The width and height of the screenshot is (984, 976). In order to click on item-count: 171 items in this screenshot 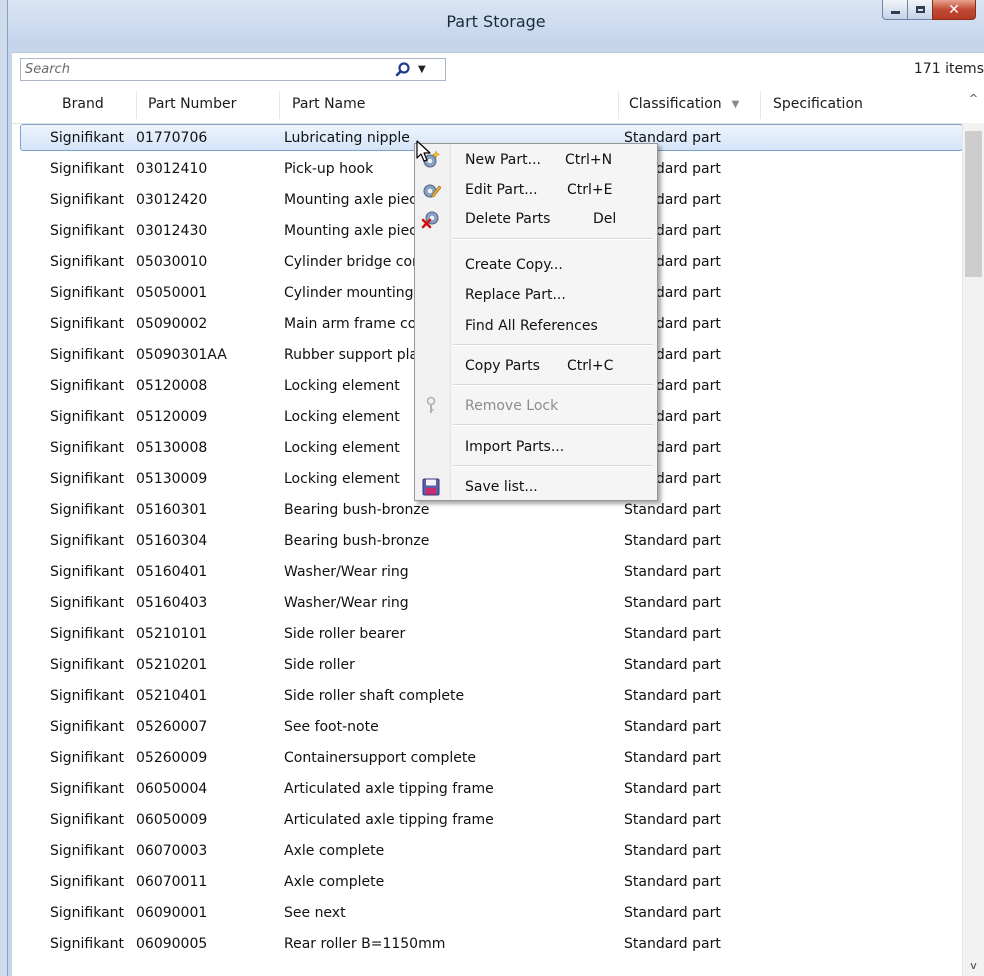, I will do `click(948, 69)`.